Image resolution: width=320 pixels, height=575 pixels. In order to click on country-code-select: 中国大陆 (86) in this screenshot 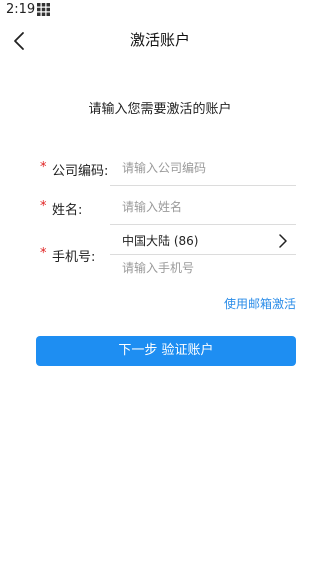, I will do `click(209, 241)`.